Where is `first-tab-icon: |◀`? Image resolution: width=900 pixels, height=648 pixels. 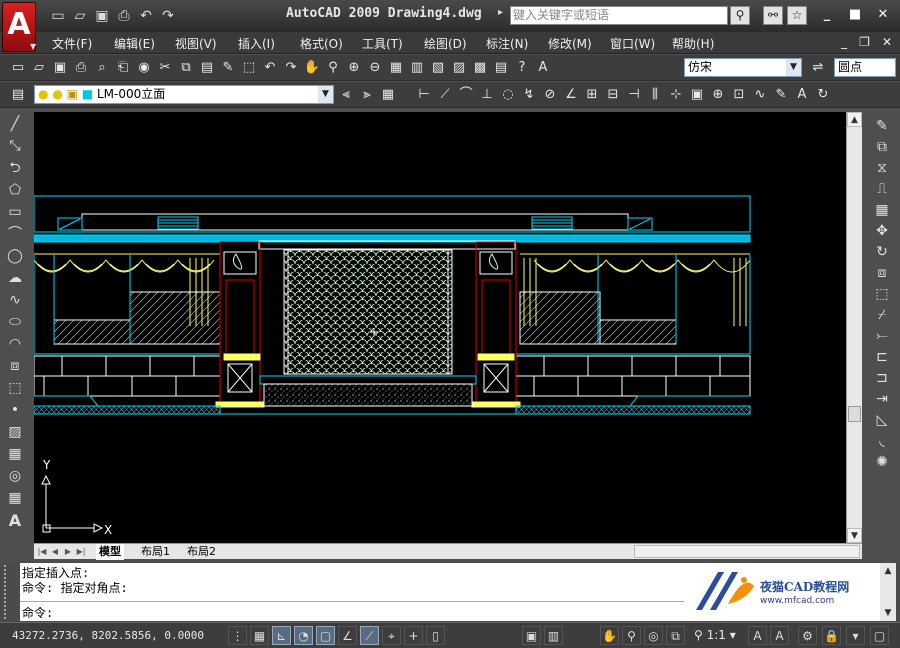 first-tab-icon: |◀ is located at coordinates (42, 551).